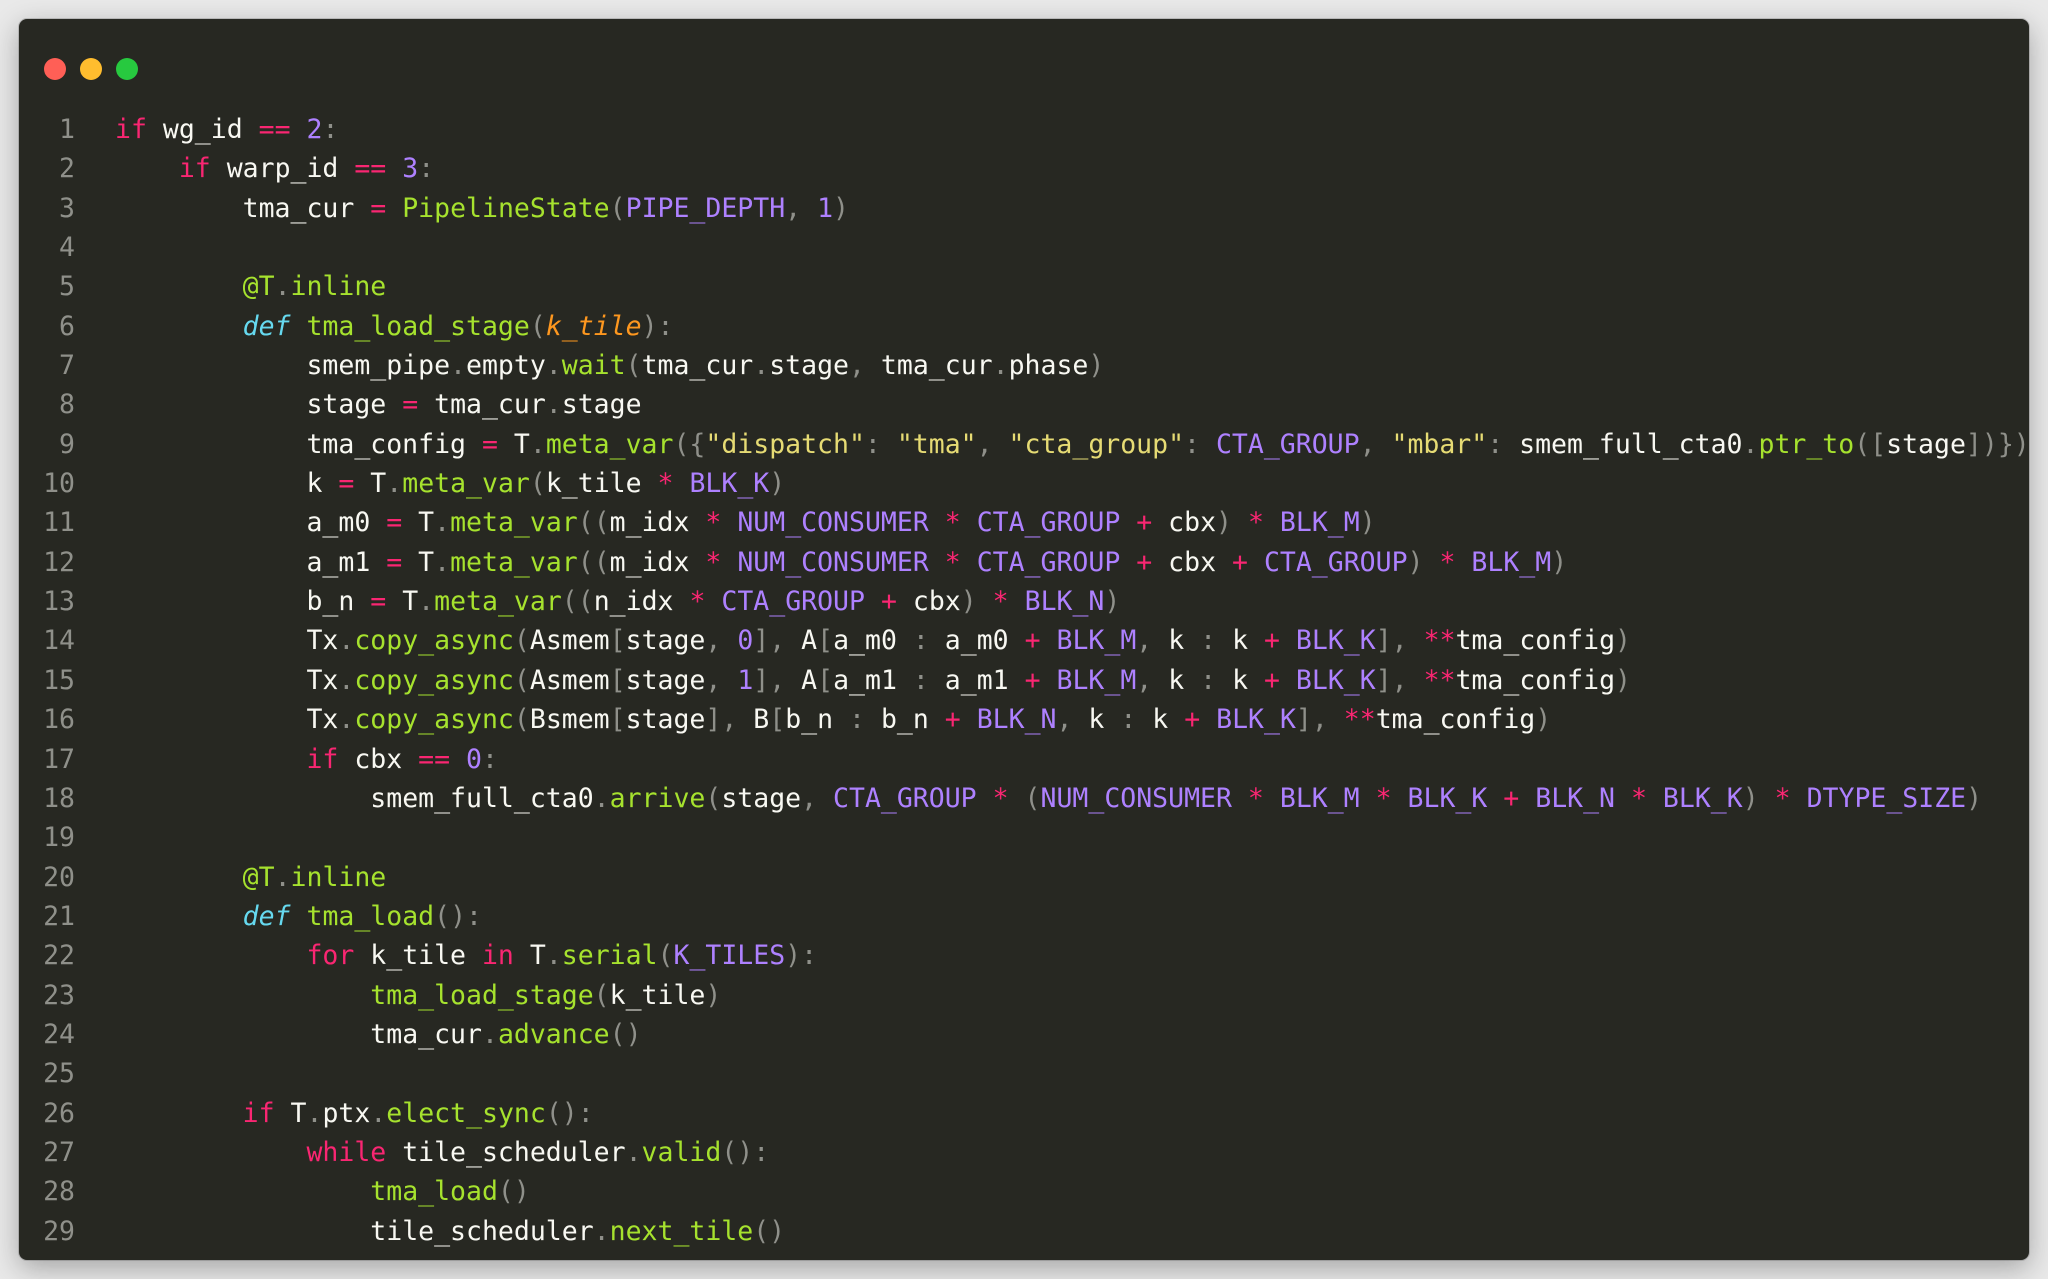 The height and width of the screenshot is (1279, 2048). What do you see at coordinates (258, 1113) in the screenshot?
I see `code-token: if` at bounding box center [258, 1113].